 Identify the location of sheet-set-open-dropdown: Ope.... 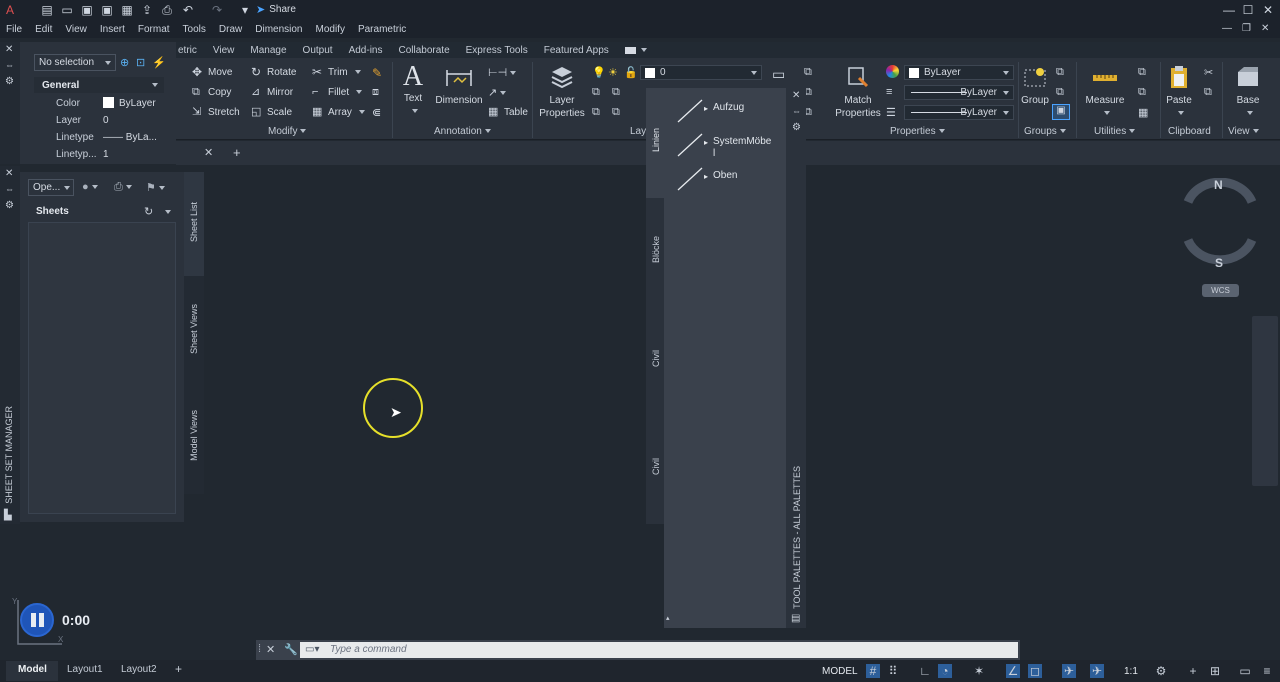
(51, 187).